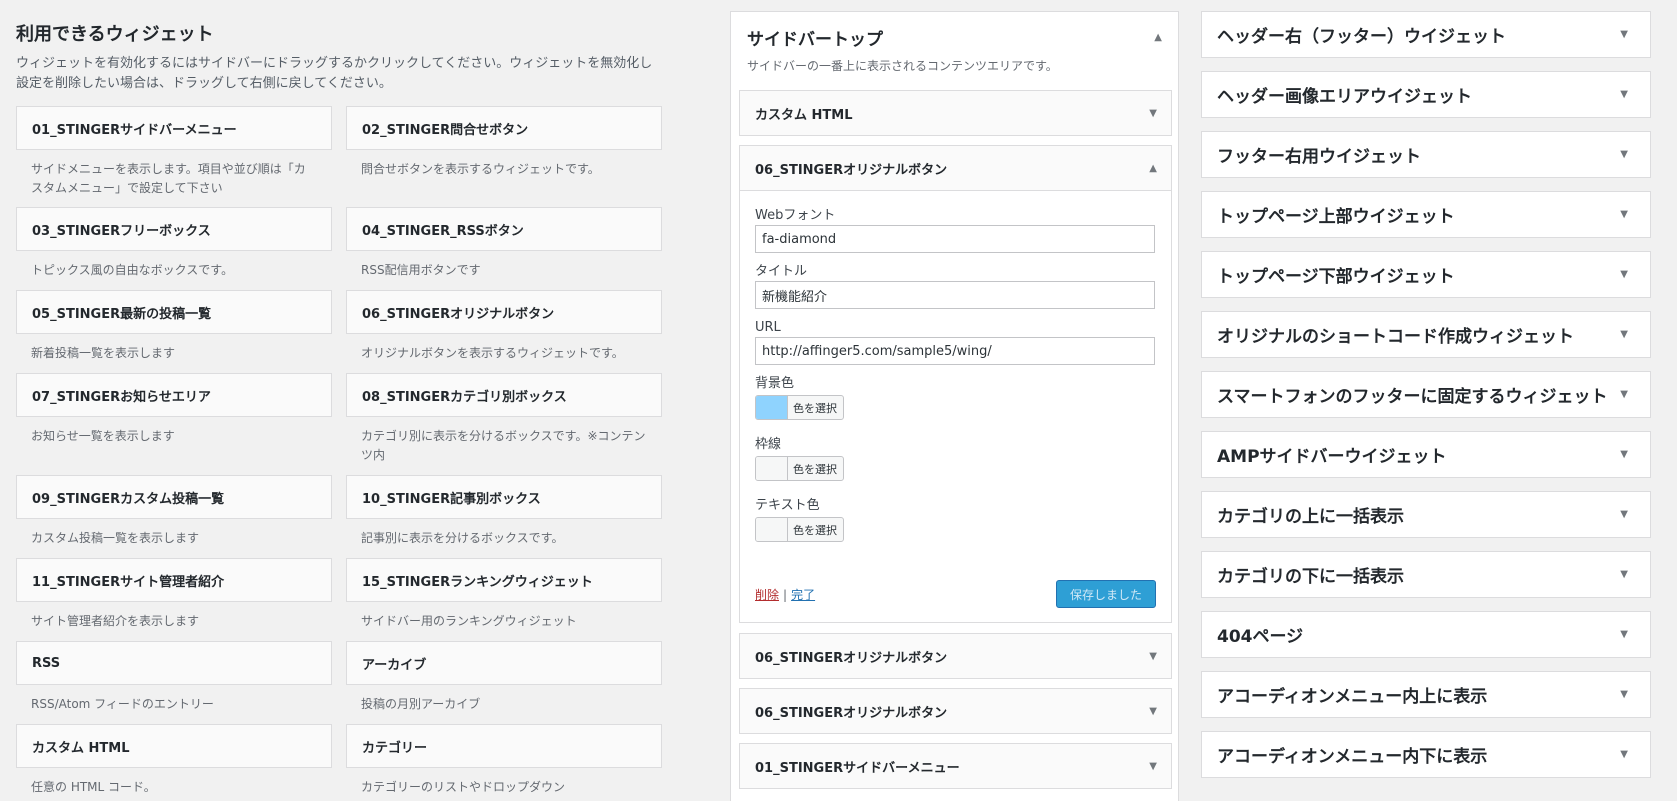 This screenshot has width=1677, height=801. Describe the element at coordinates (174, 497) in the screenshot. I see `widget-title: 09_STINGERカスタム投稿一覧` at that location.